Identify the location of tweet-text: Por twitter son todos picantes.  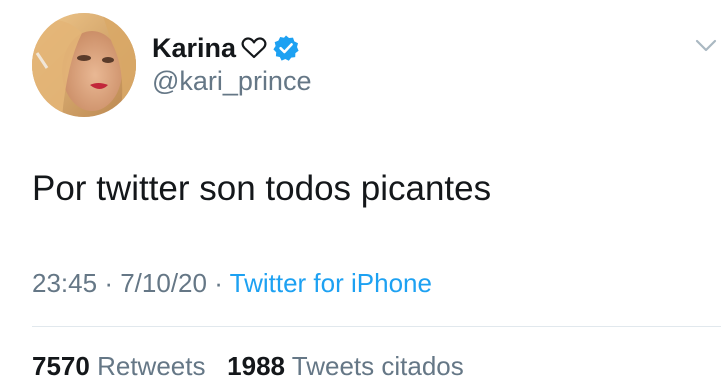
(262, 188).